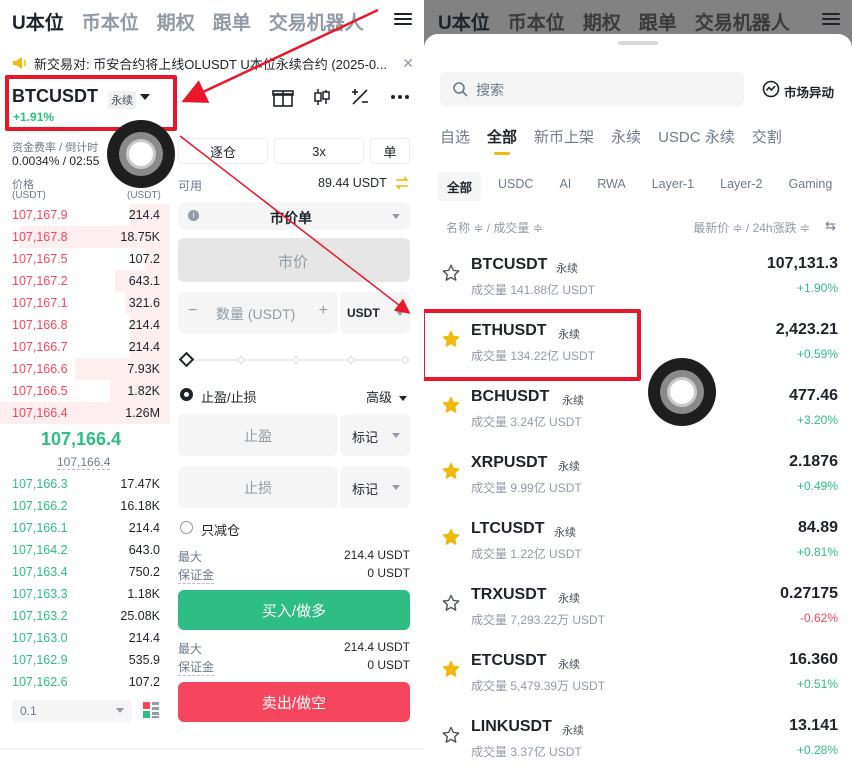 This screenshot has width=852, height=768. What do you see at coordinates (295, 224) in the screenshot?
I see `arrow-to-ethusdt` at bounding box center [295, 224].